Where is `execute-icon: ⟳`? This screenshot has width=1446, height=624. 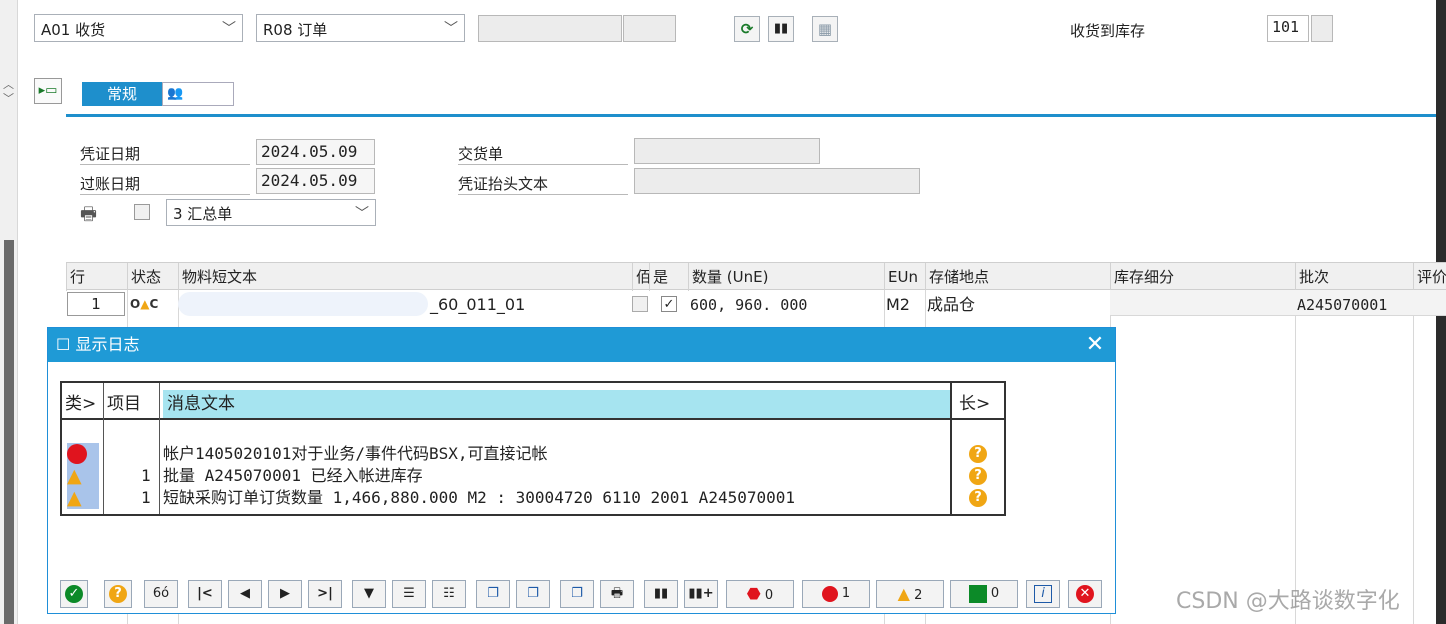 execute-icon: ⟳ is located at coordinates (747, 29).